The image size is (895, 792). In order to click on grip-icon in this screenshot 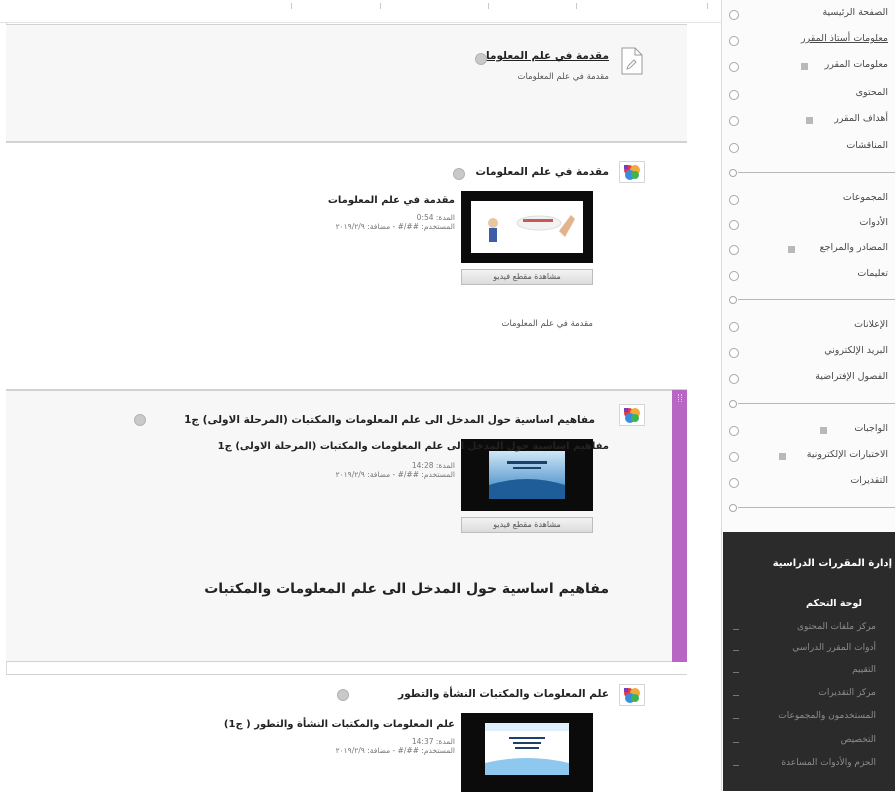, I will do `click(680, 398)`.